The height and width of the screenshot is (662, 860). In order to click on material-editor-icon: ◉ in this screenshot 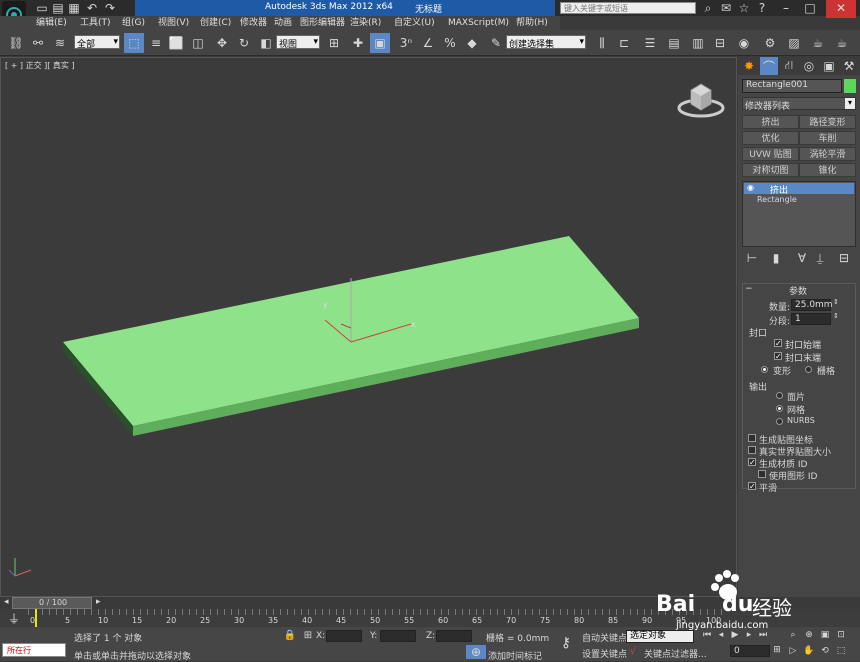, I will do `click(744, 43)`.